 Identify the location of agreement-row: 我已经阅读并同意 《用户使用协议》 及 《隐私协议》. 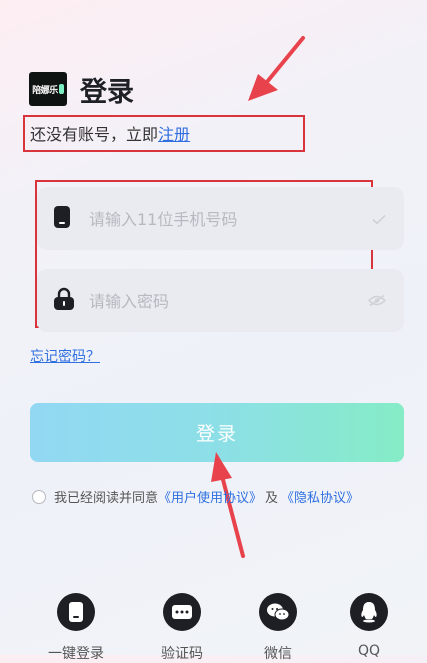
(195, 496).